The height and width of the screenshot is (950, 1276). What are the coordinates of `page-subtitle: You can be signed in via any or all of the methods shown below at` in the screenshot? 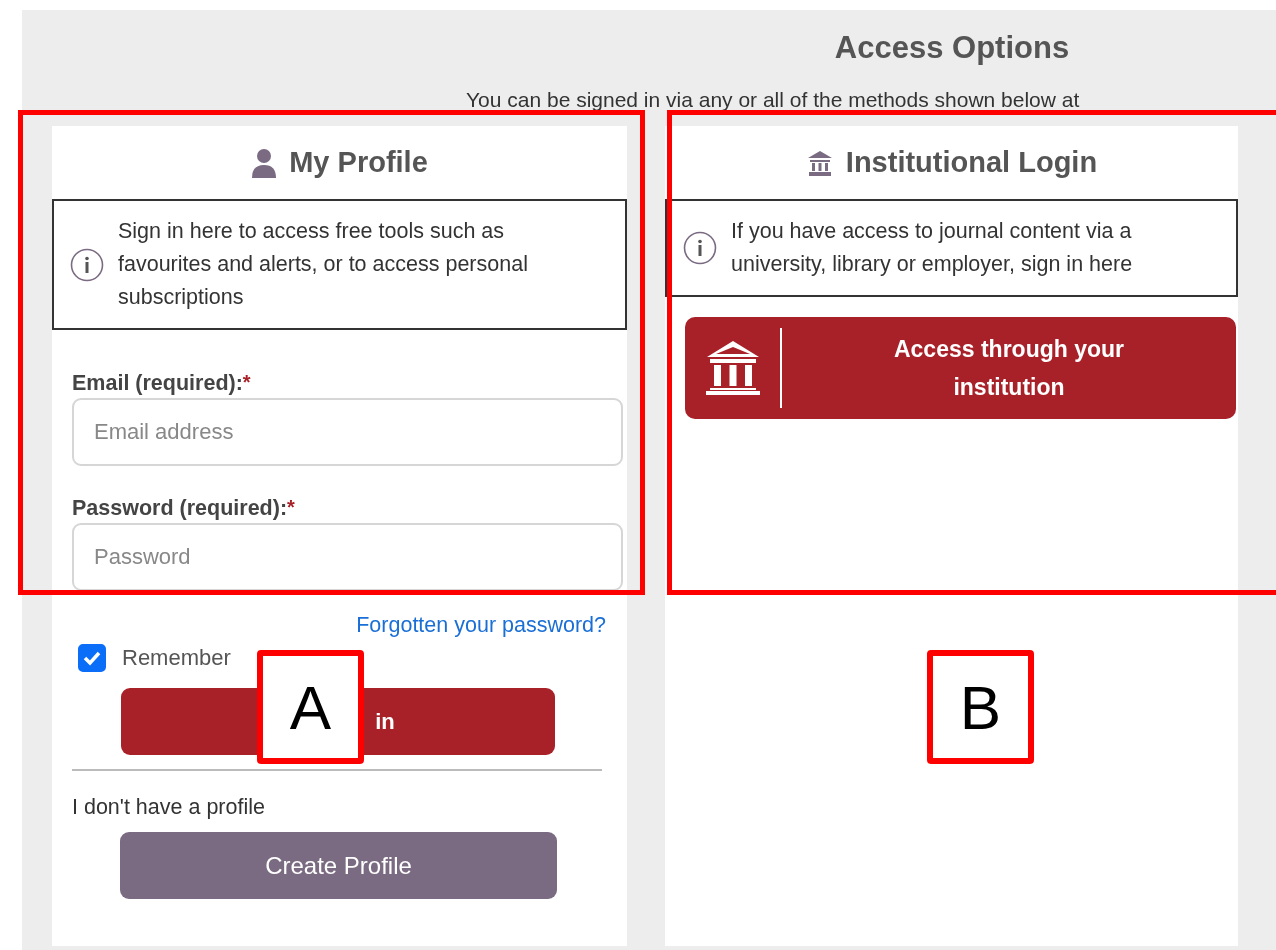 It's located at (773, 100).